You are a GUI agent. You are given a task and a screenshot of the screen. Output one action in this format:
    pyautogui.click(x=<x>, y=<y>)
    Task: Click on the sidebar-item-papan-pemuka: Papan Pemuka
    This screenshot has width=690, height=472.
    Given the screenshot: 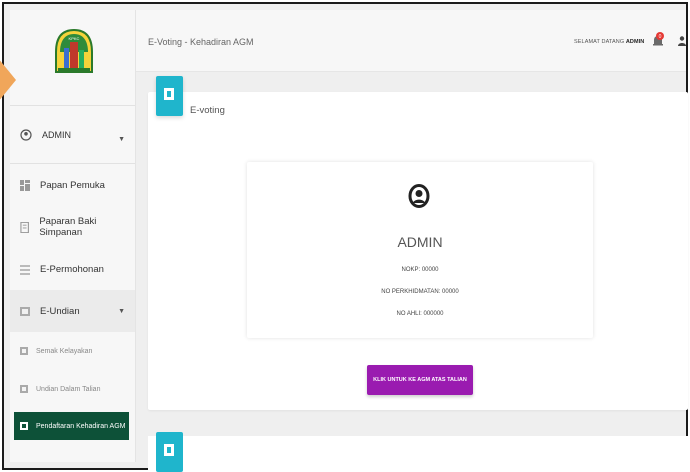 What is the action you would take?
    pyautogui.click(x=72, y=185)
    